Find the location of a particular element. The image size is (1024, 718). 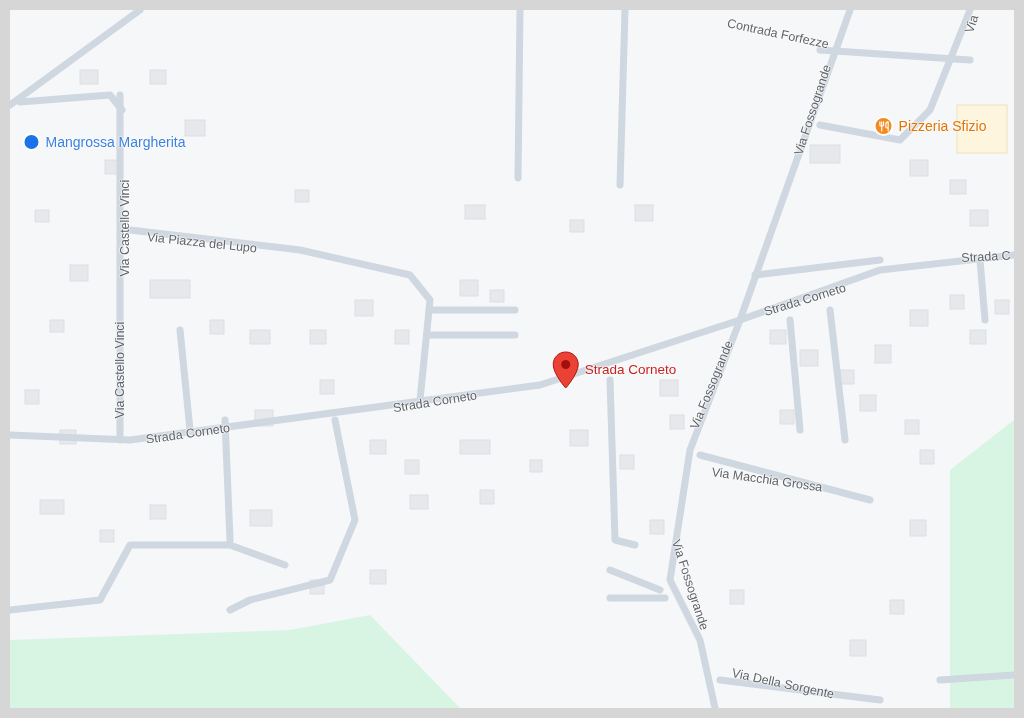

street-label: Contrada Forfezze is located at coordinates (778, 34).